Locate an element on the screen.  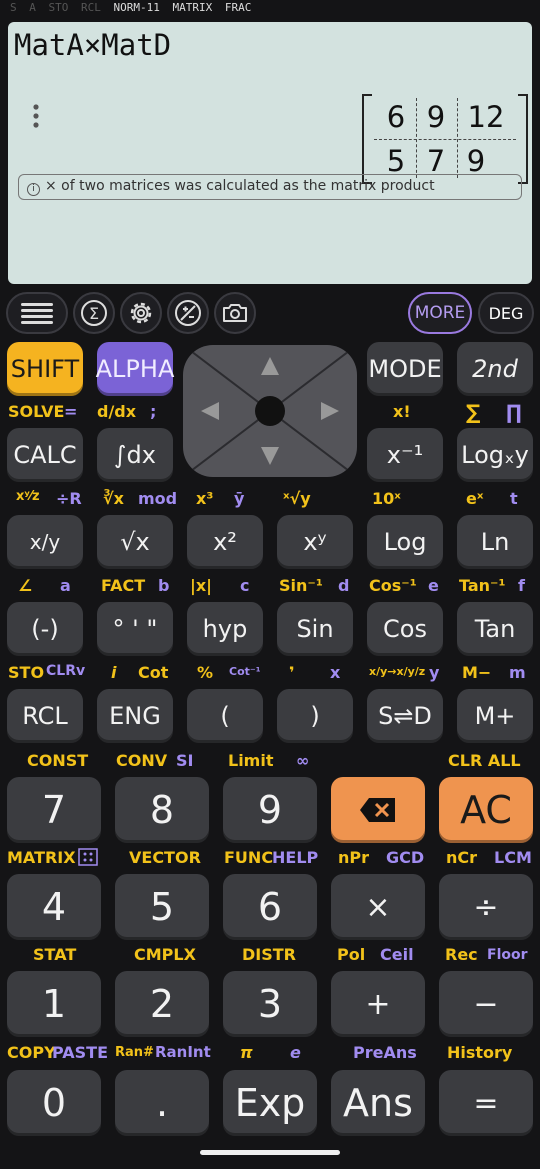
status-alpha: A is located at coordinates (32, 7).